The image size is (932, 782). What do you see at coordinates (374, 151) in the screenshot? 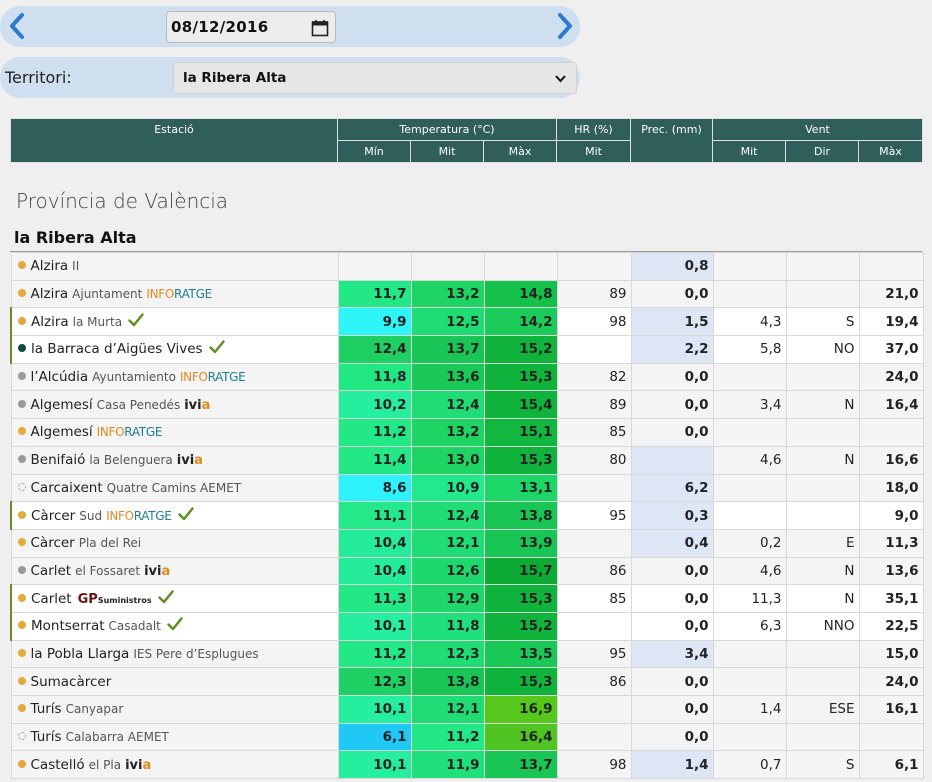
I see `col-temp-min-header: Mín` at bounding box center [374, 151].